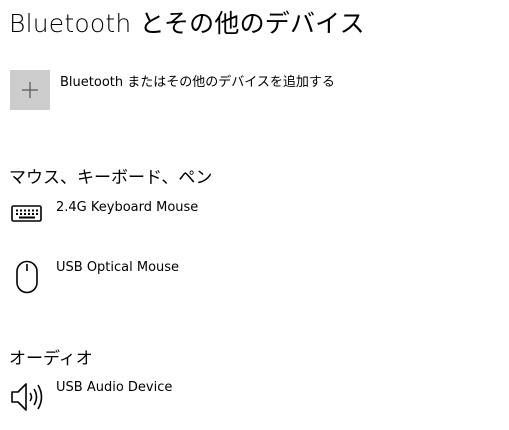  Describe the element at coordinates (127, 207) in the screenshot. I see `device-name: 2.4G Keyboard Mouse` at that location.